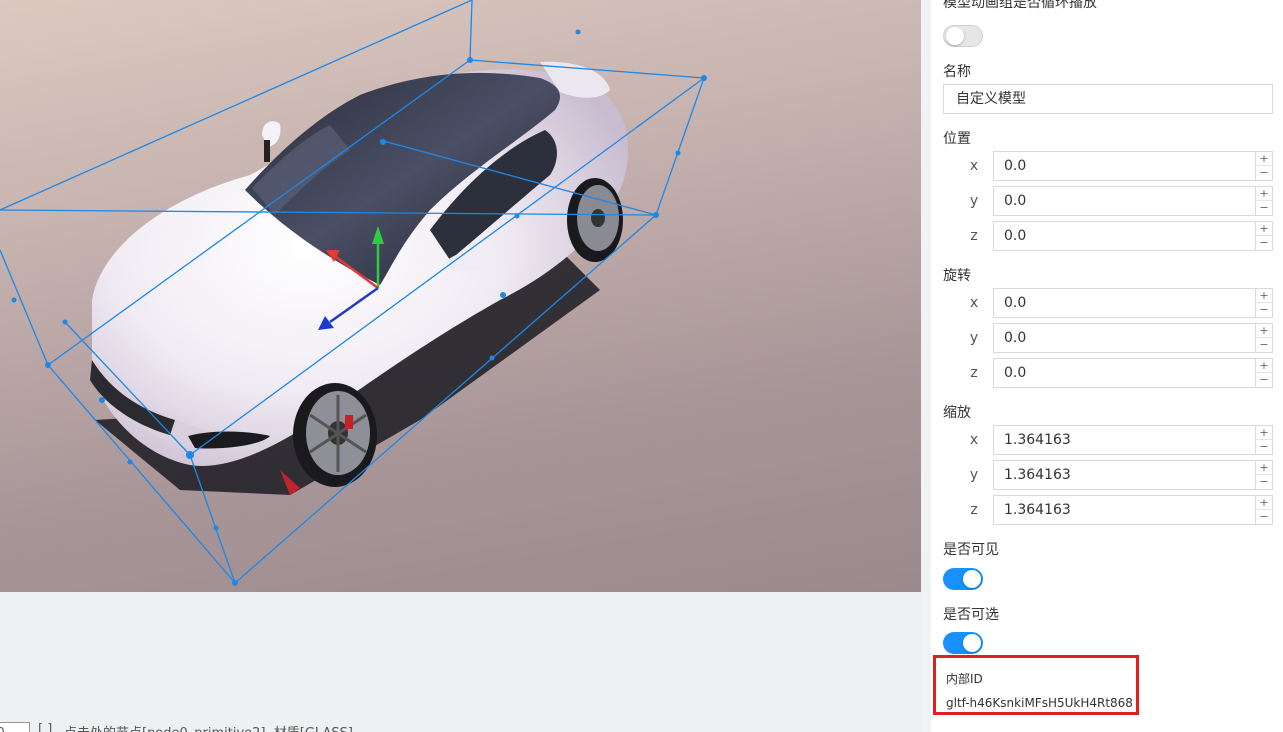  What do you see at coordinates (1015, 166) in the screenshot?
I see `position-x-value: 0.0` at bounding box center [1015, 166].